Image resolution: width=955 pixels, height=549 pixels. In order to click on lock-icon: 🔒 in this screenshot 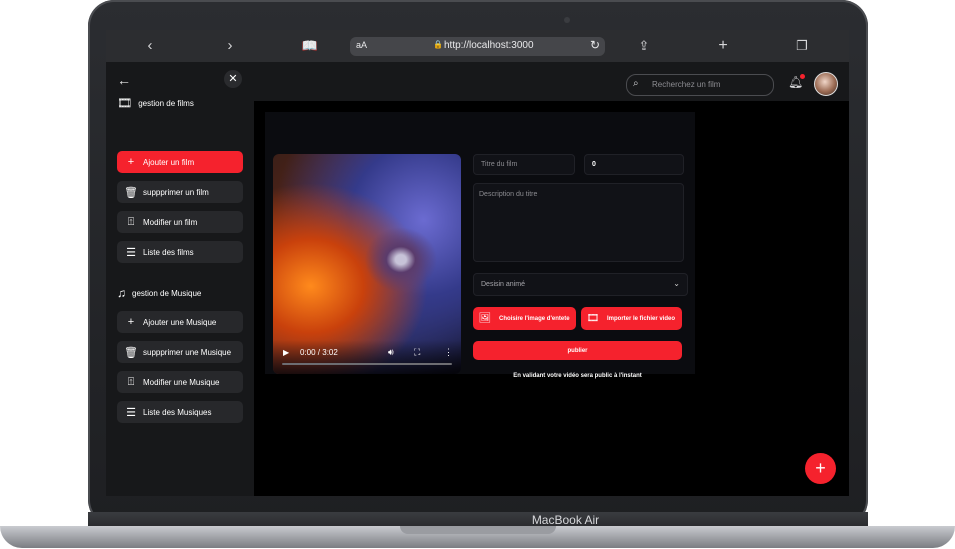, I will do `click(438, 44)`.